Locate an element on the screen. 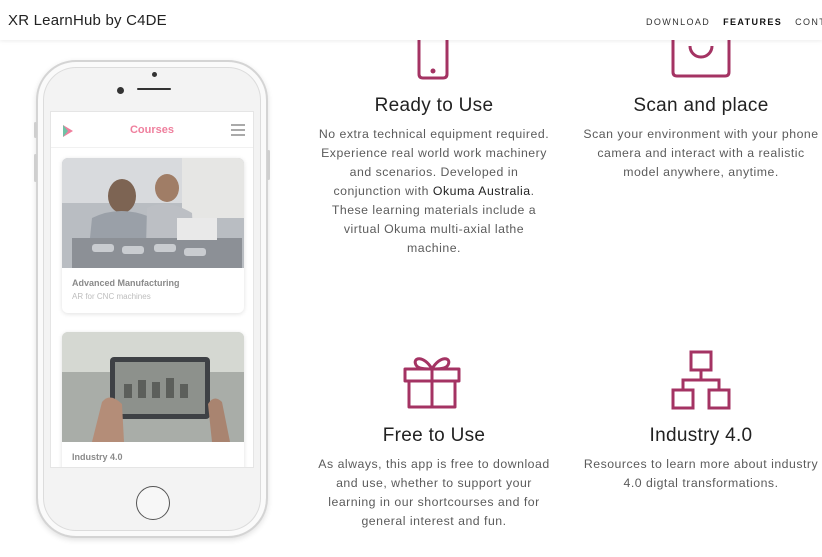 The image size is (822, 557). course-image-industry is located at coordinates (153, 387).